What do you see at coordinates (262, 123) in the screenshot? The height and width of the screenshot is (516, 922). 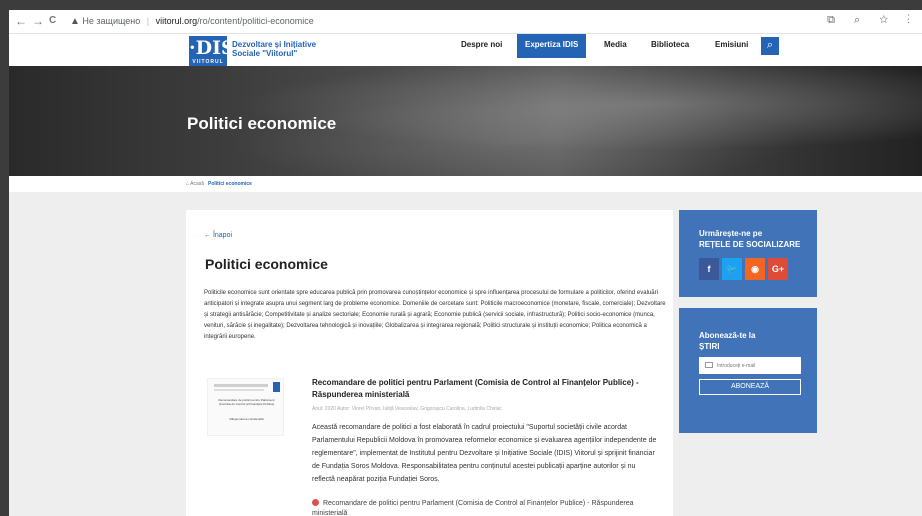 I see `hero-title: Politici economice` at bounding box center [262, 123].